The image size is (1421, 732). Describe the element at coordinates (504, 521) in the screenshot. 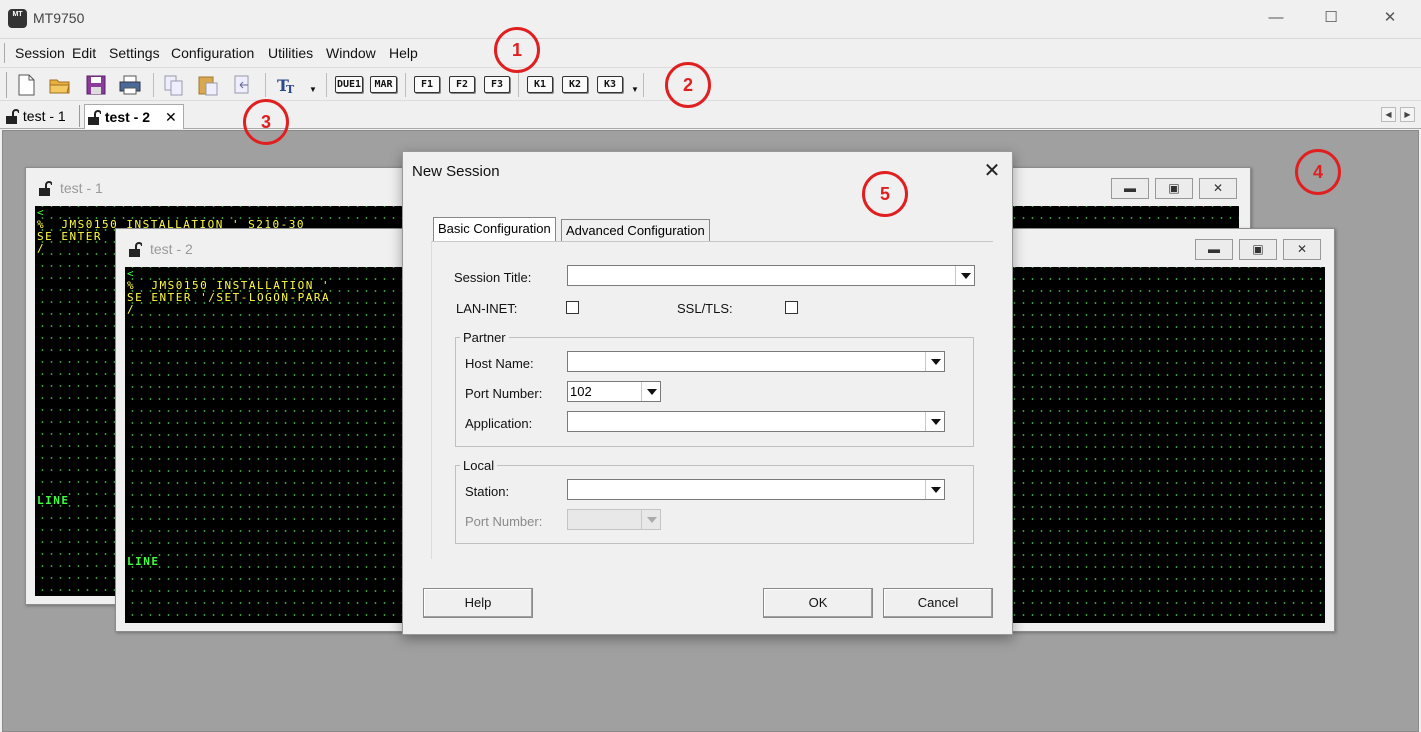

I see `local-port-number-label: Port Number:` at that location.